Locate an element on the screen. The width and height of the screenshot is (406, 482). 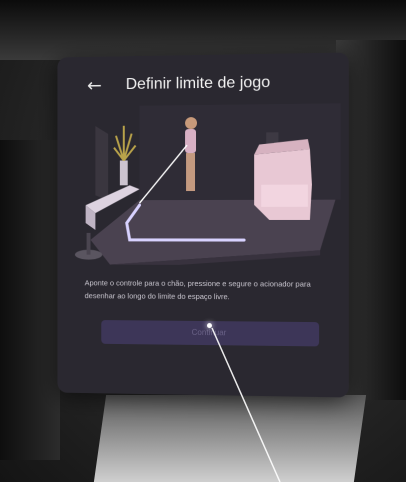
back-button: ← is located at coordinates (94, 86).